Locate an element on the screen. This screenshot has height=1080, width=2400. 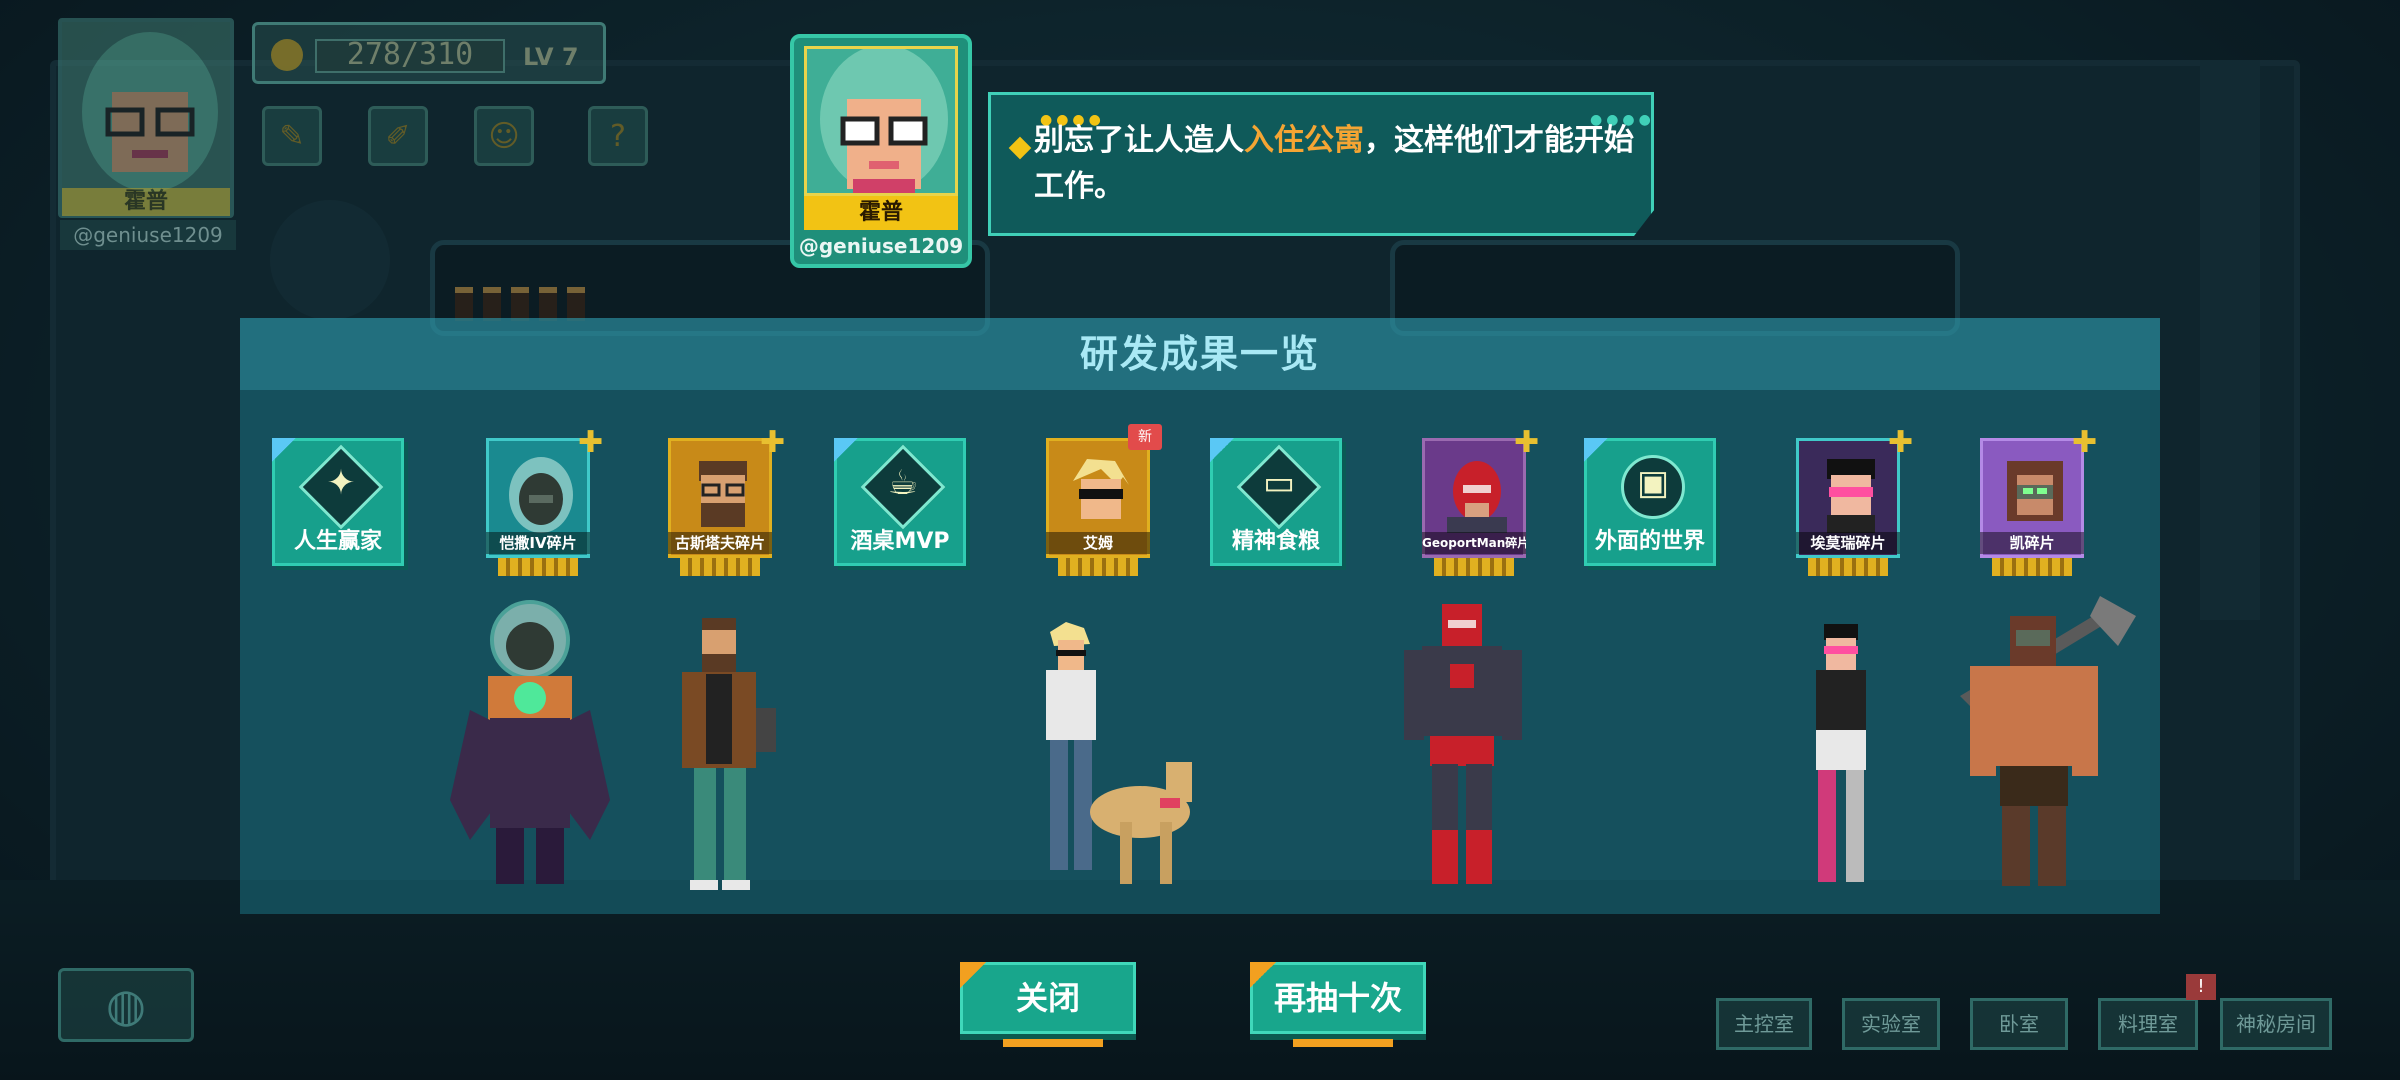
room-tab-control: 主控室 is located at coordinates (1764, 1024).